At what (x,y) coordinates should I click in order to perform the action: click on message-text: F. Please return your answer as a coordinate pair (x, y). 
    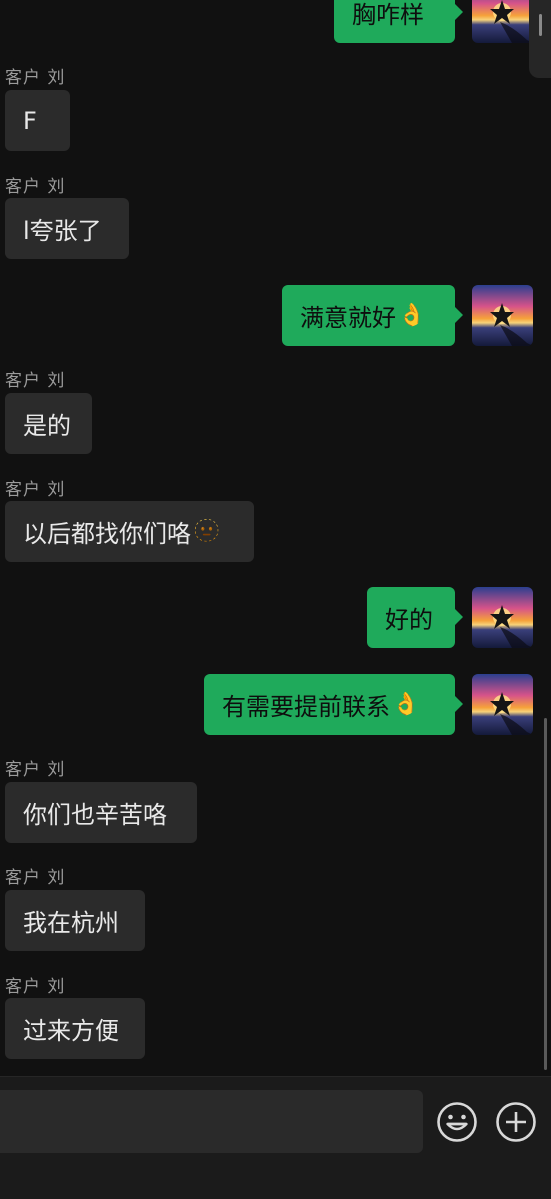
    Looking at the image, I should click on (30, 120).